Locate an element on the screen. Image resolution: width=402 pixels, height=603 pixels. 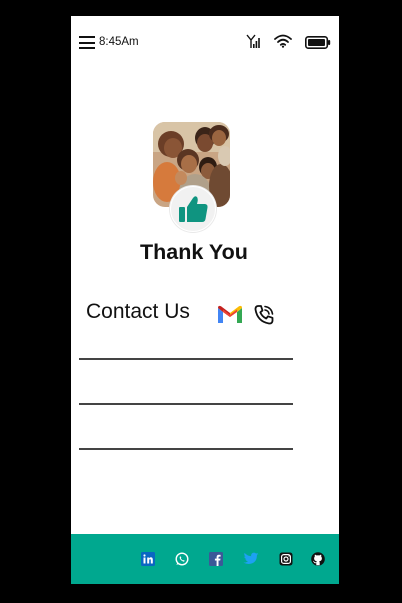
thumbs-up-badge is located at coordinates (193, 209).